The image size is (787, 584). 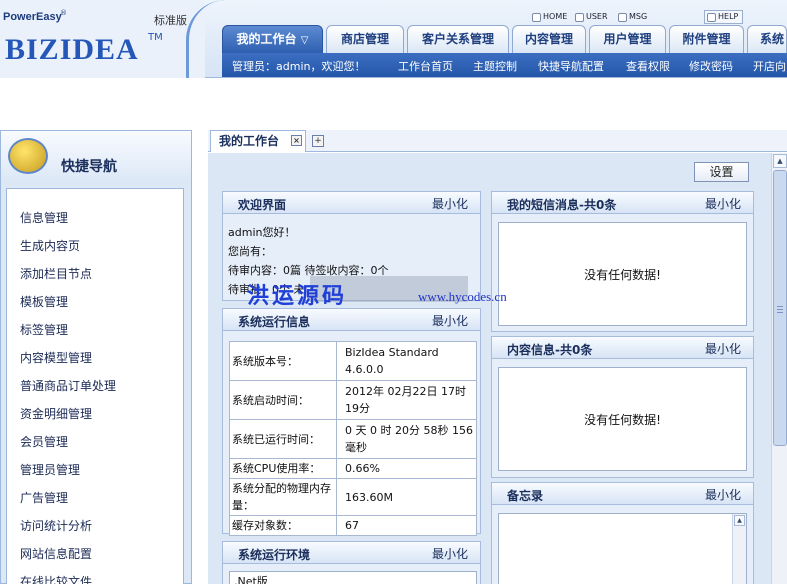 What do you see at coordinates (458, 39) in the screenshot?
I see `nav-tab-crm: 客户关系管理` at bounding box center [458, 39].